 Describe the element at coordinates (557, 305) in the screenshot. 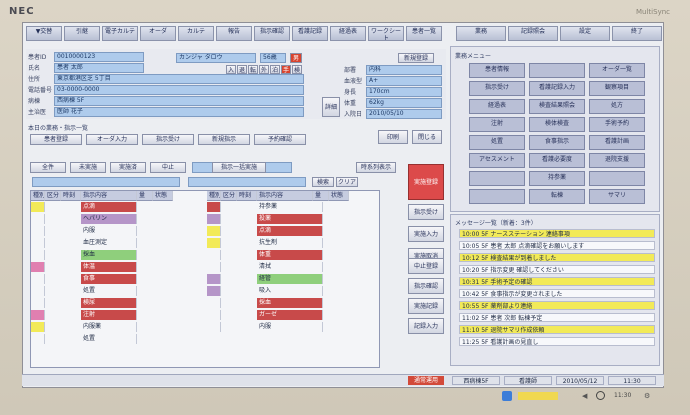

I see `message-row-6: 10:55 5F 薬剤部より連絡` at that location.